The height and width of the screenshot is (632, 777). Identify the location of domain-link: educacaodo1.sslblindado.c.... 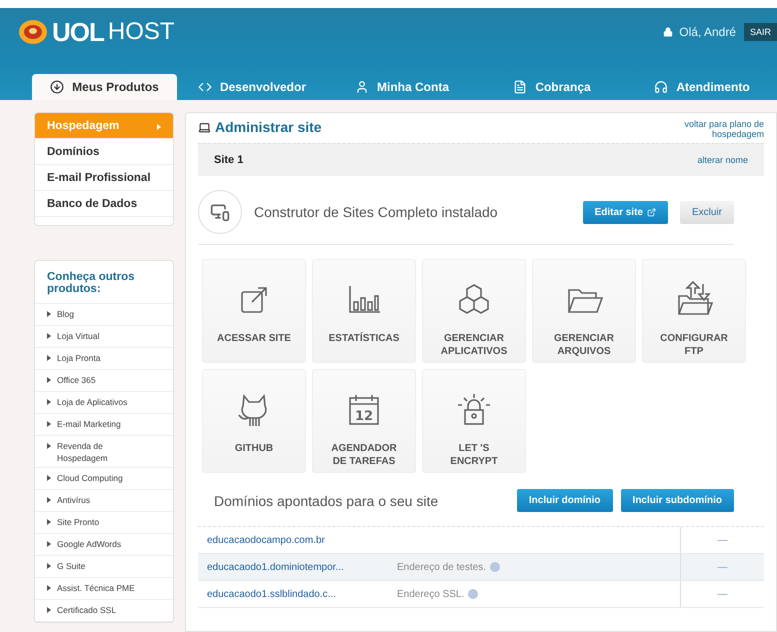
(293, 594).